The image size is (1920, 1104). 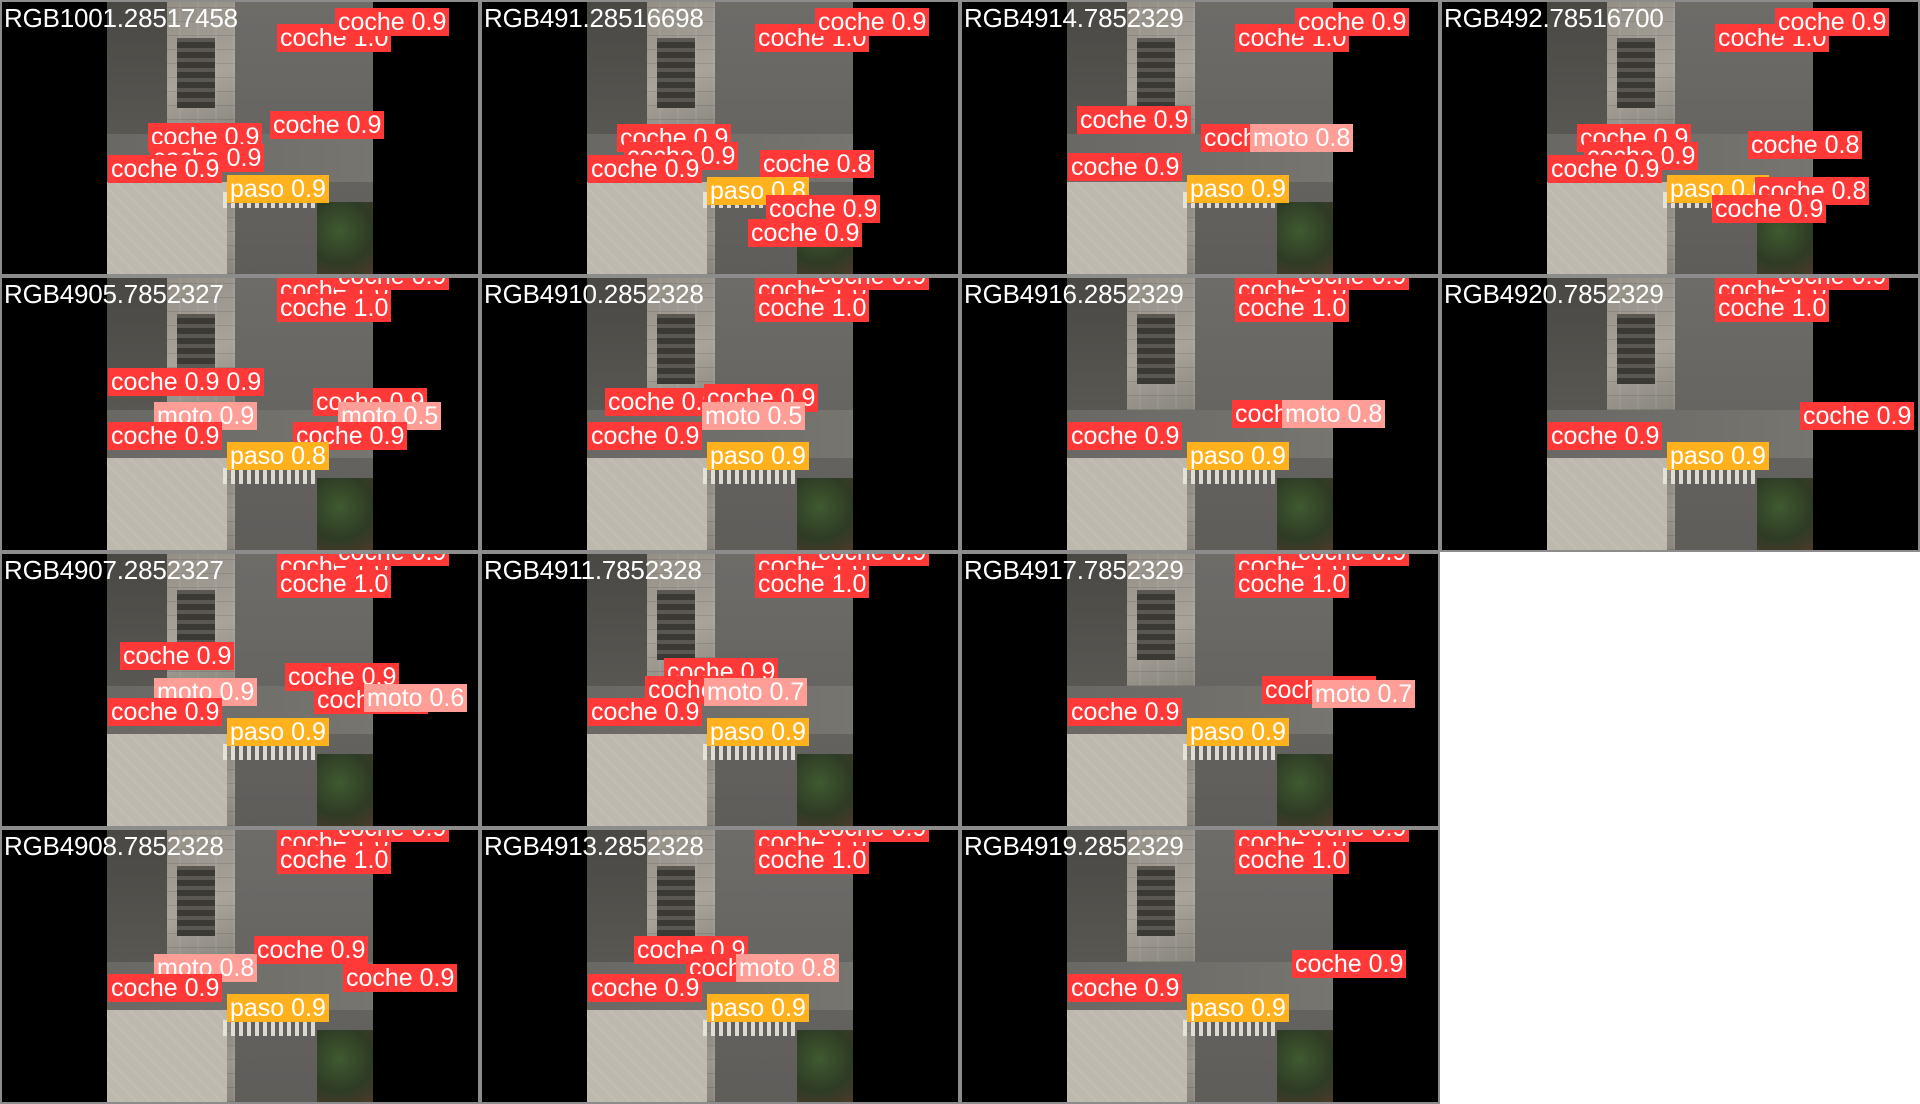 I want to click on tile-title: RGB1001.28517458, so click(x=121, y=18).